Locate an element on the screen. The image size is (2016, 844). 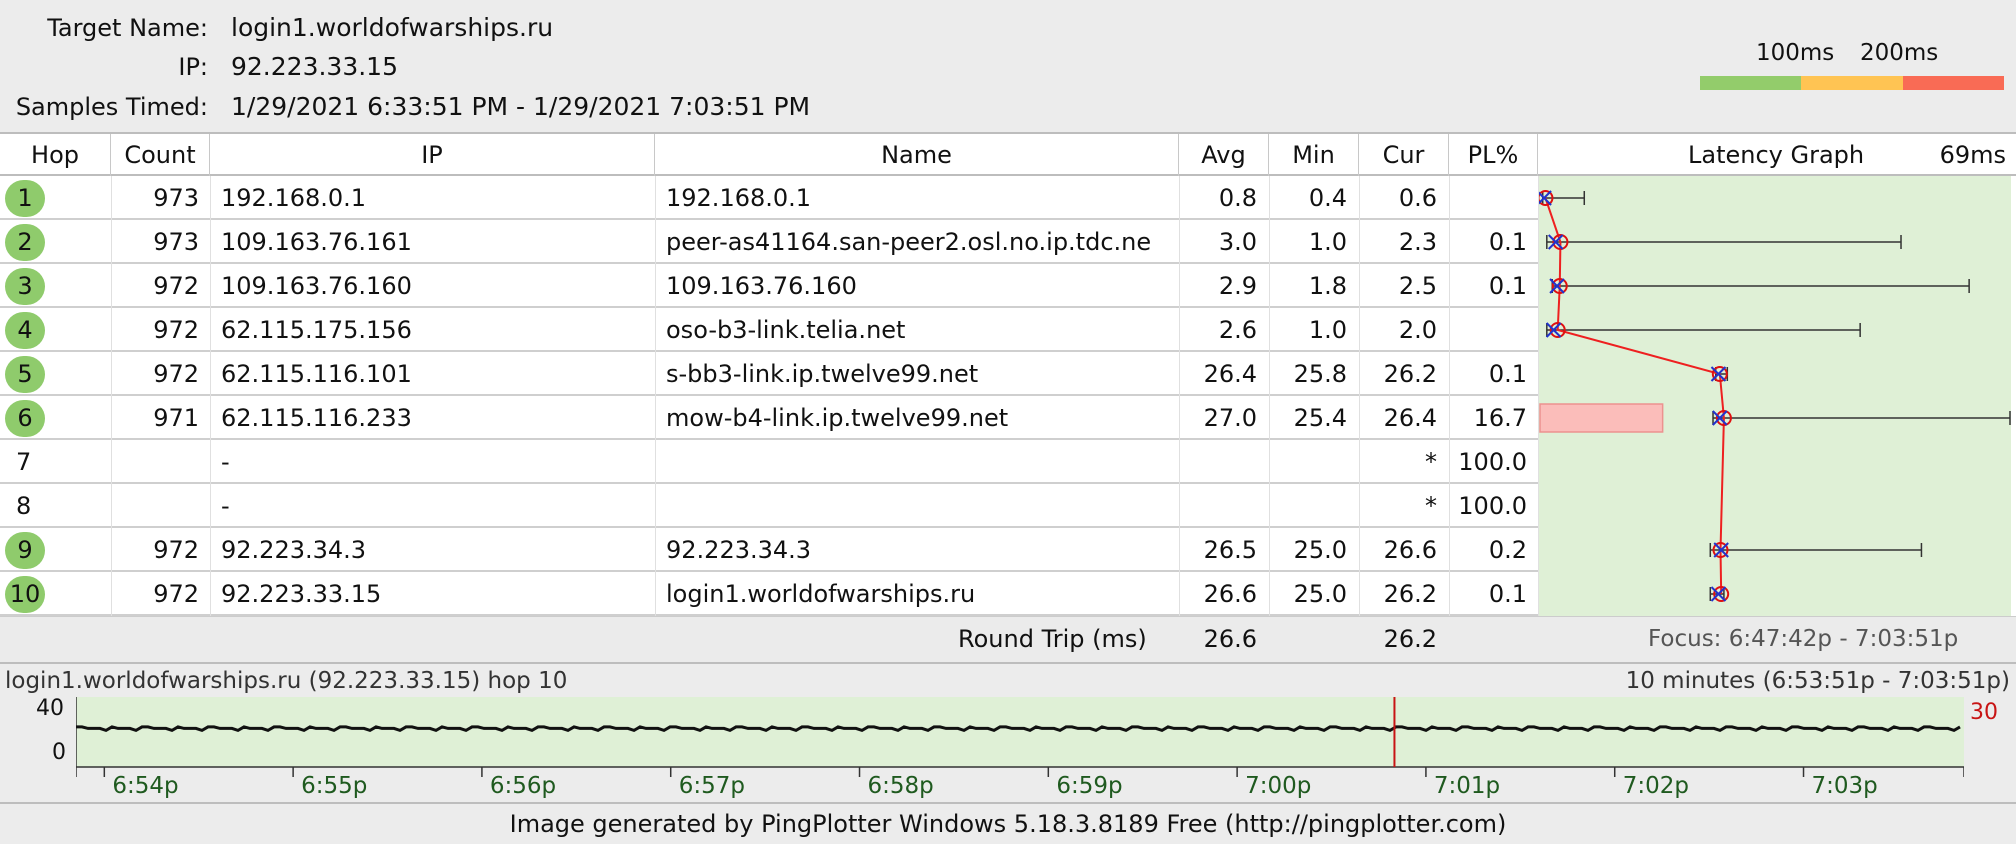
hop-pl is located at coordinates (1488, 330).